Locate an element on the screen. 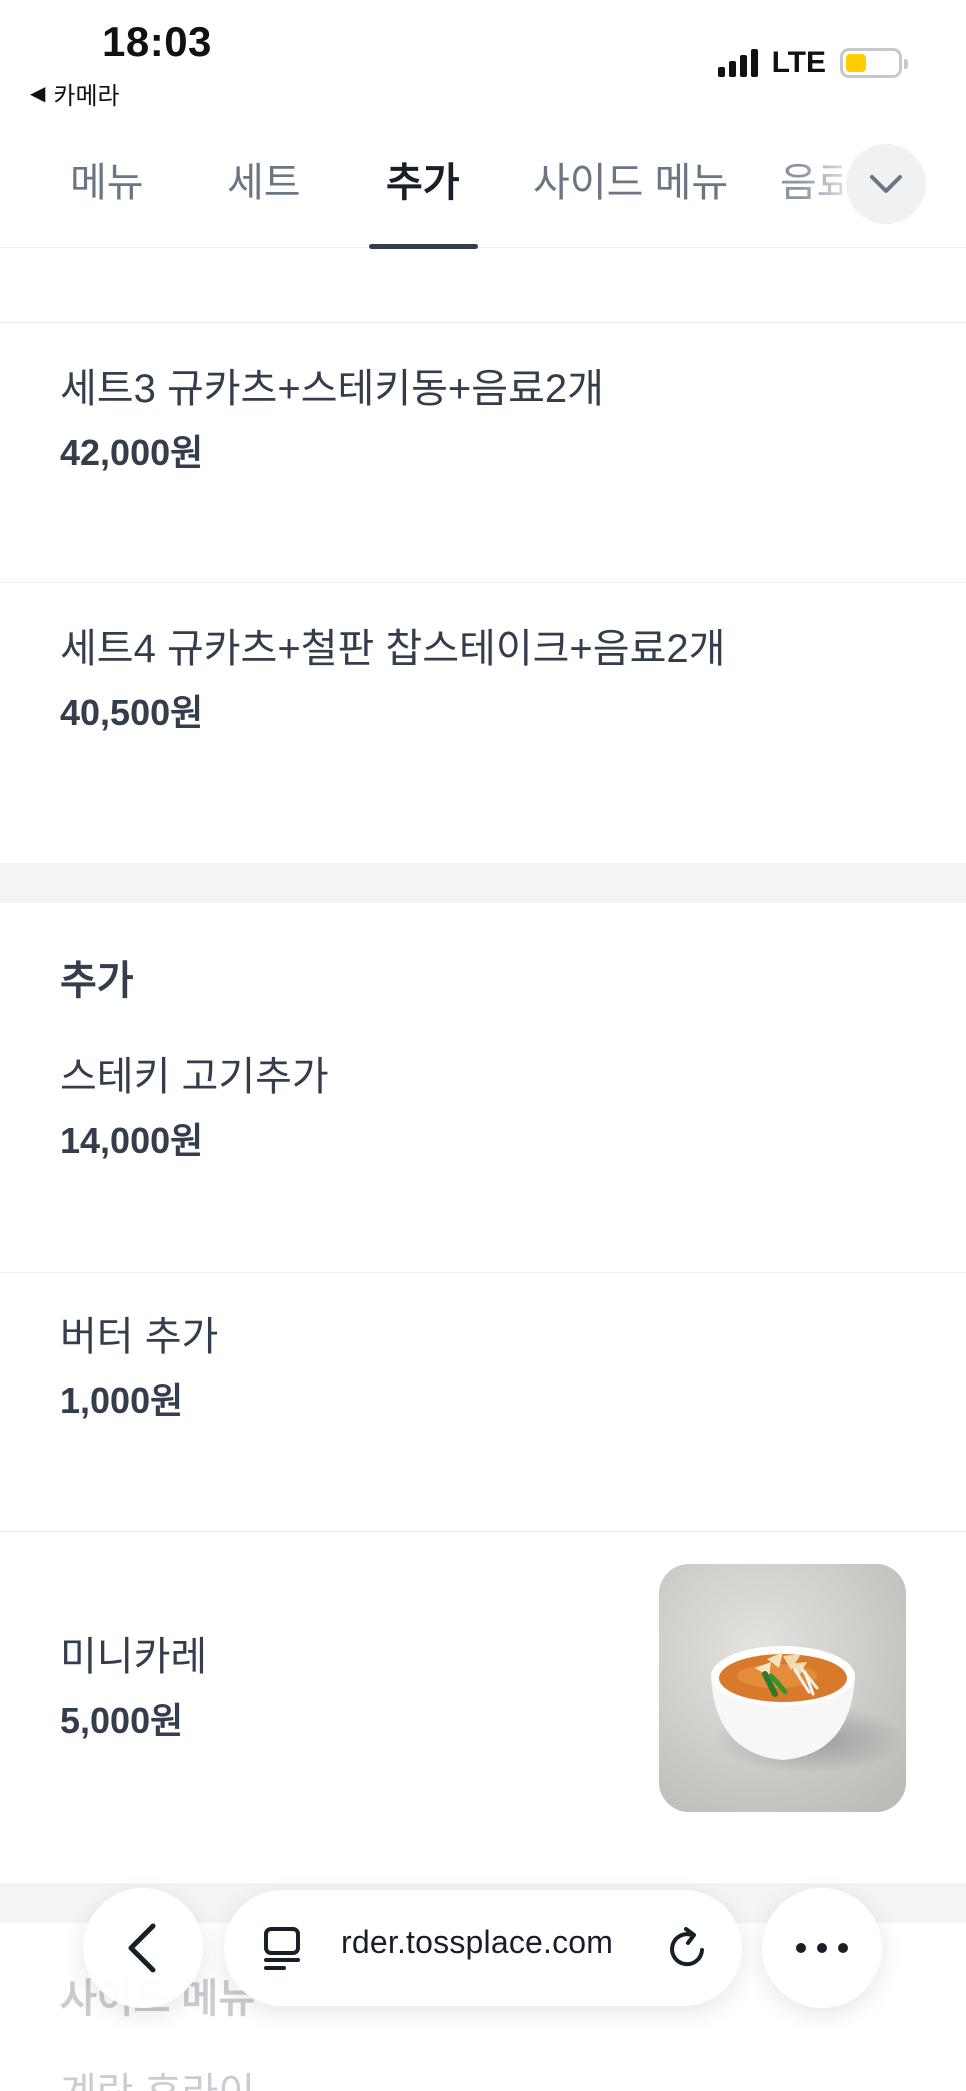  curry-bowl-illustration is located at coordinates (782, 1688).